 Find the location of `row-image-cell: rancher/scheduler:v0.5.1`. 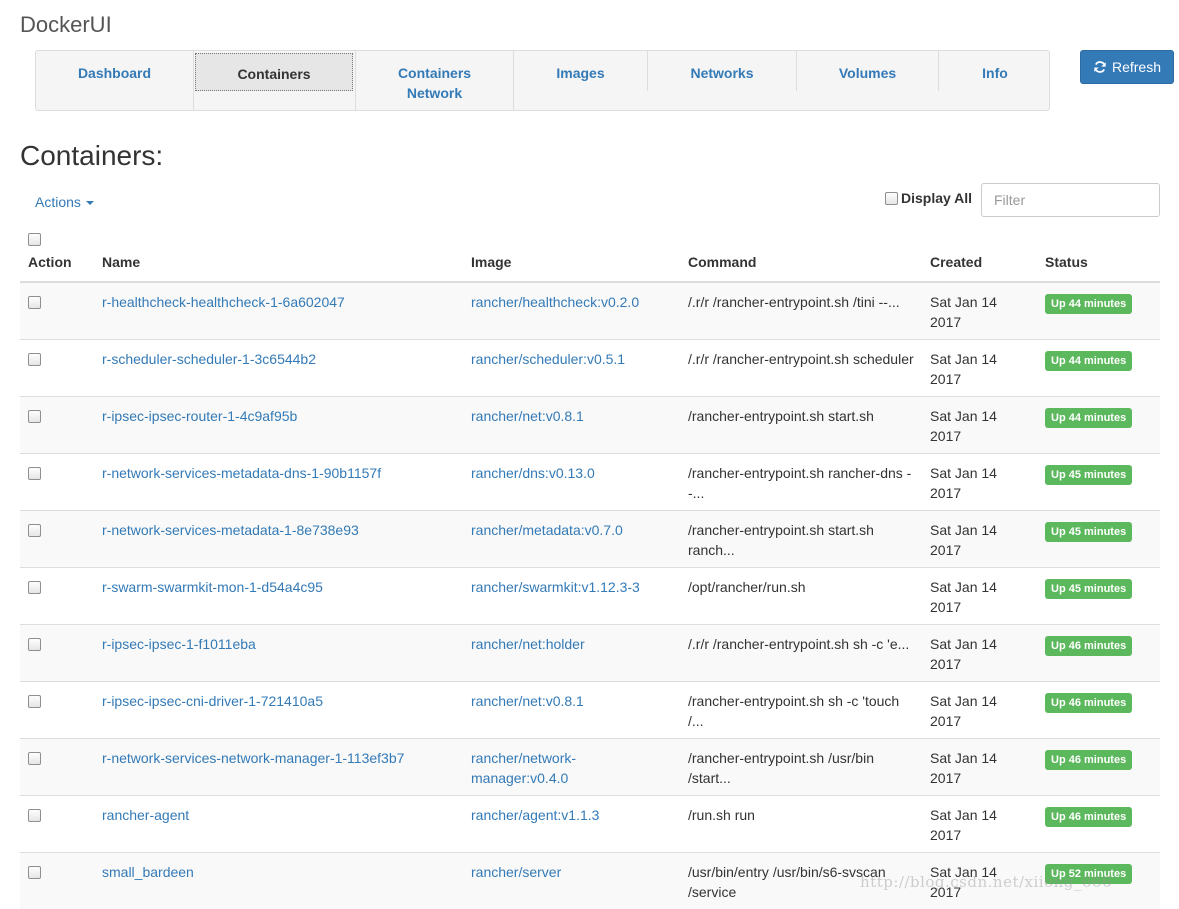

row-image-cell: rancher/scheduler:v0.5.1 is located at coordinates (571, 367).